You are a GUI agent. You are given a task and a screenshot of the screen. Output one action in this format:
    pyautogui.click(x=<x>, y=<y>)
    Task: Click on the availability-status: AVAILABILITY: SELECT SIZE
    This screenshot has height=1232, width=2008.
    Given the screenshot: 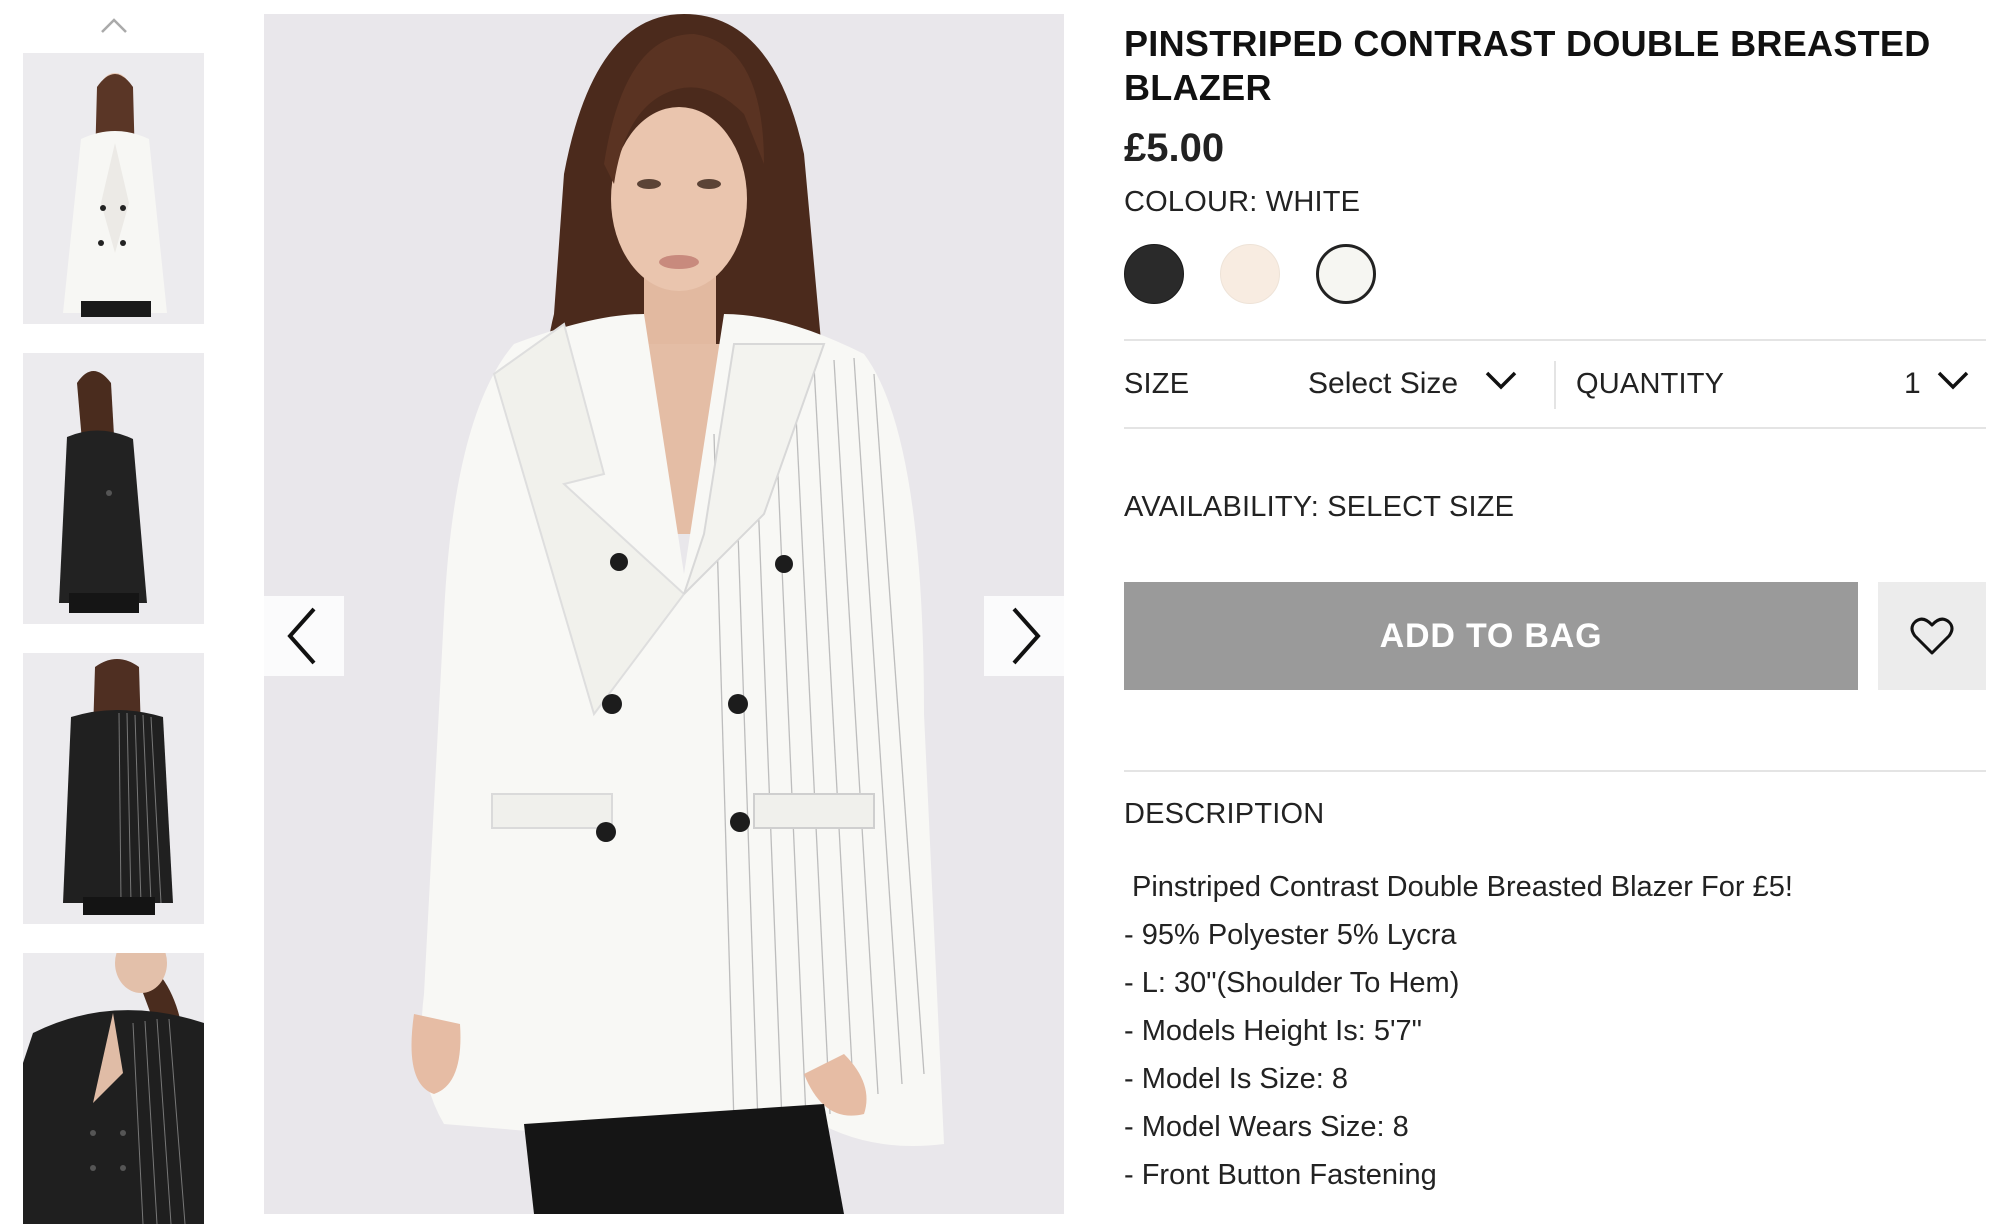 What is the action you would take?
    pyautogui.click(x=1319, y=507)
    